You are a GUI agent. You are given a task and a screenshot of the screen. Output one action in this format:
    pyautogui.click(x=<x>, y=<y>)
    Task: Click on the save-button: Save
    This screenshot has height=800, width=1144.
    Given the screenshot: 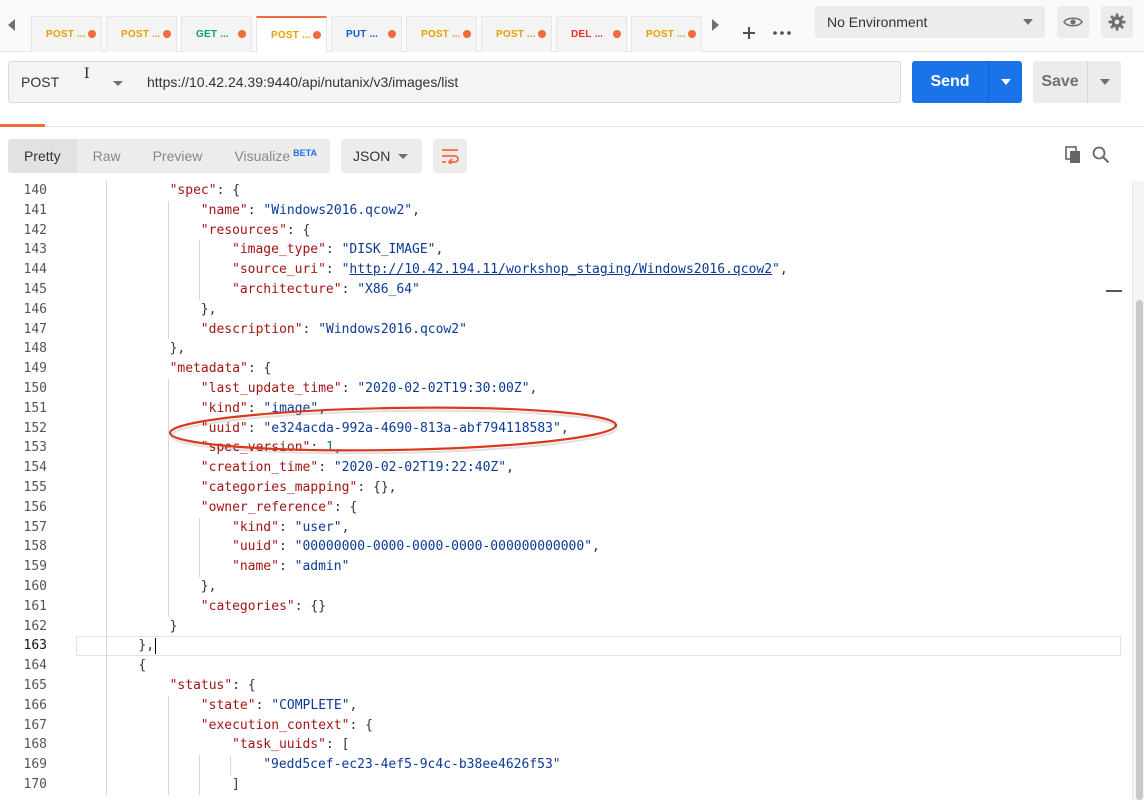 What is the action you would take?
    pyautogui.click(x=1077, y=82)
    